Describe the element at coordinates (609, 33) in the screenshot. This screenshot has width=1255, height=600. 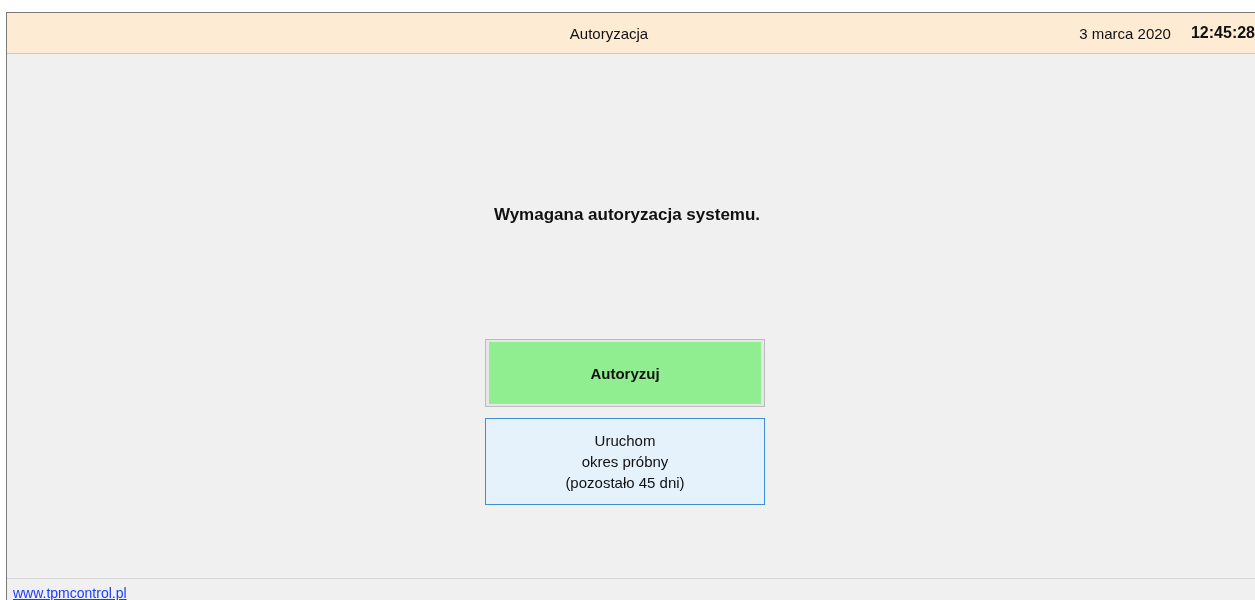
I see `window-title: Autoryzacja` at that location.